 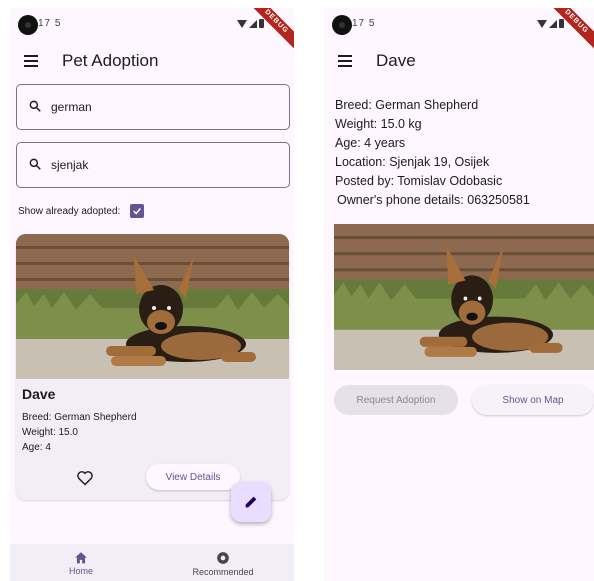 What do you see at coordinates (223, 558) in the screenshot?
I see `recommended-icon` at bounding box center [223, 558].